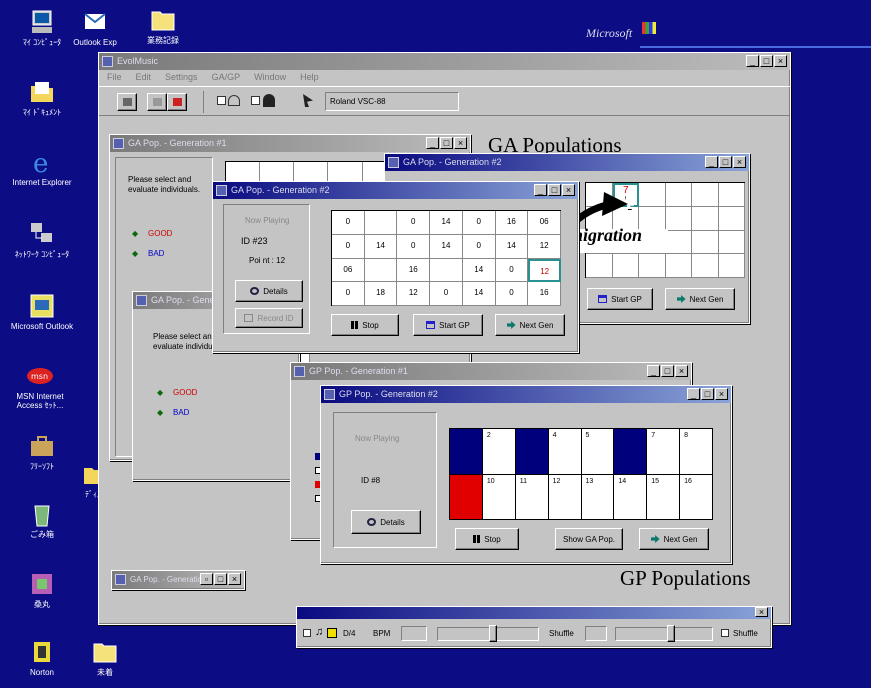 The height and width of the screenshot is (688, 871). What do you see at coordinates (620, 299) in the screenshot?
I see `ga-right-start-gp-button: Start GP` at bounding box center [620, 299].